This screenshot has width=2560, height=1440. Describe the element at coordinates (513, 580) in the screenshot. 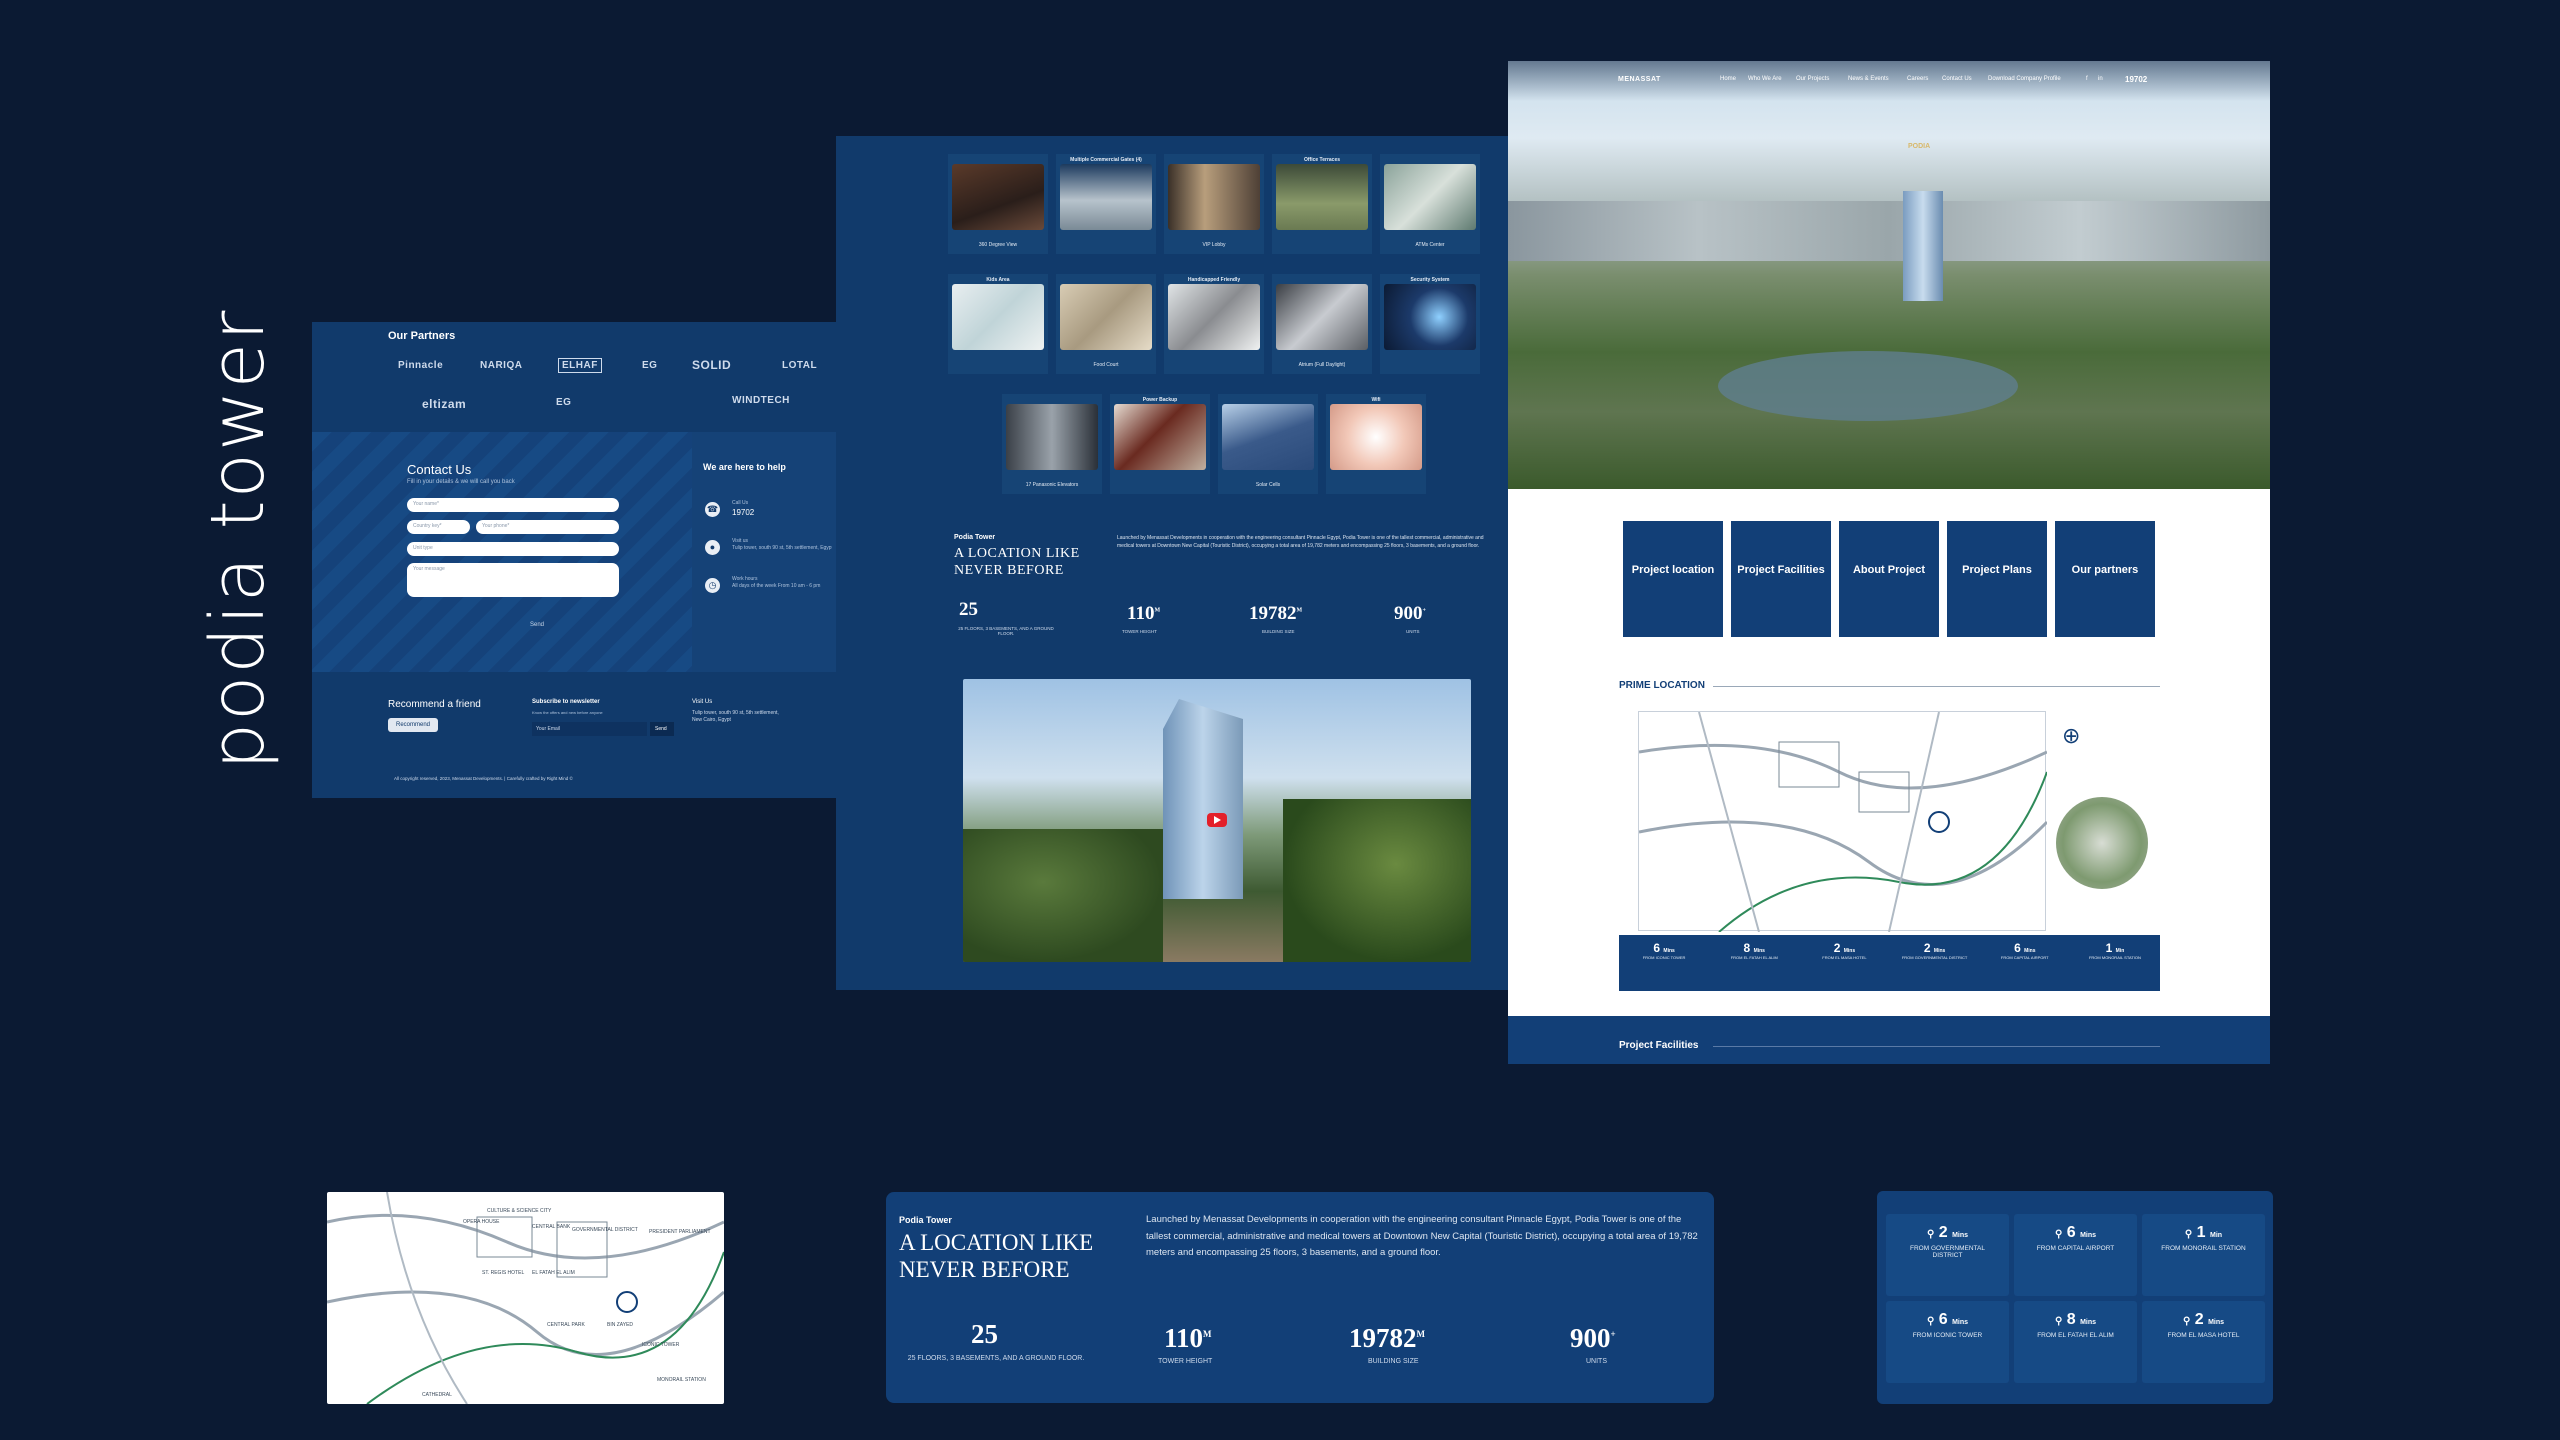

I see `message-field: Your message` at that location.